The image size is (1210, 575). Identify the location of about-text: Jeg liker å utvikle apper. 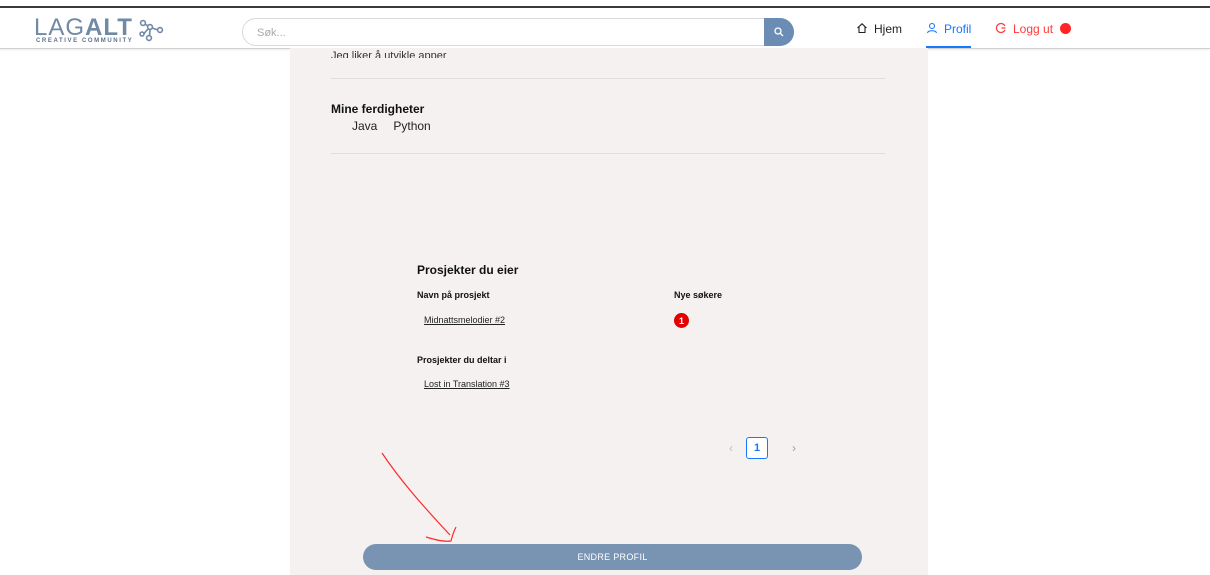
(389, 54).